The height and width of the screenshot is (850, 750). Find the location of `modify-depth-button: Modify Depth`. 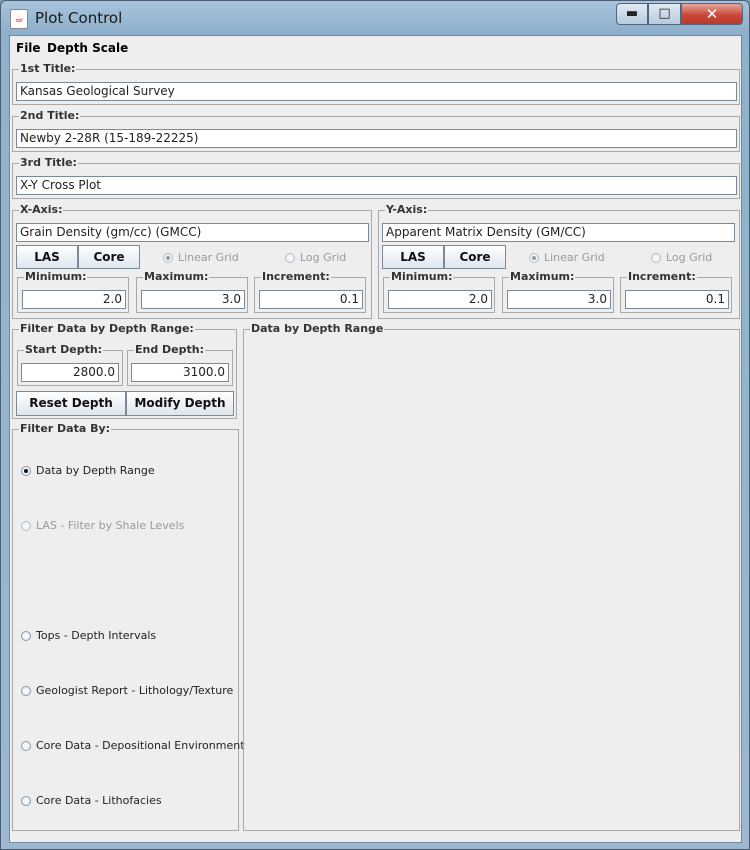

modify-depth-button: Modify Depth is located at coordinates (180, 403).